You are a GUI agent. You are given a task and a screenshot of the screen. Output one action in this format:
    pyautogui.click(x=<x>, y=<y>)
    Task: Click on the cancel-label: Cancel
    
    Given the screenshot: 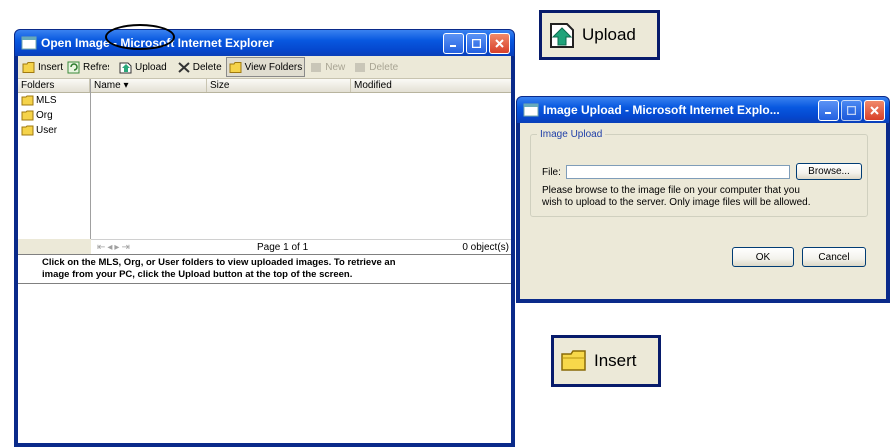 What is the action you would take?
    pyautogui.click(x=834, y=257)
    